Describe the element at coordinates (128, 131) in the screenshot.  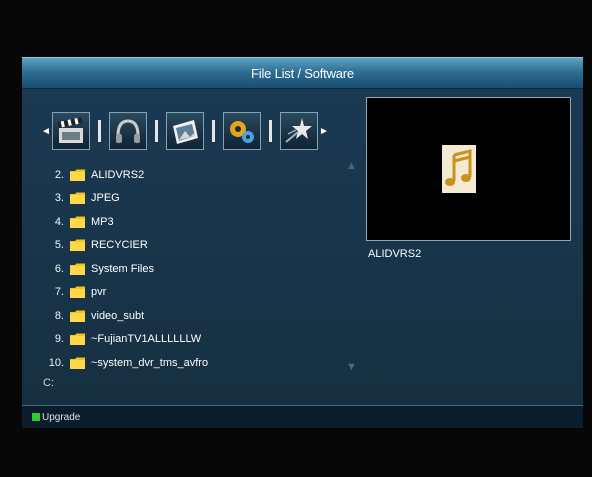
I see `headphones-icon` at that location.